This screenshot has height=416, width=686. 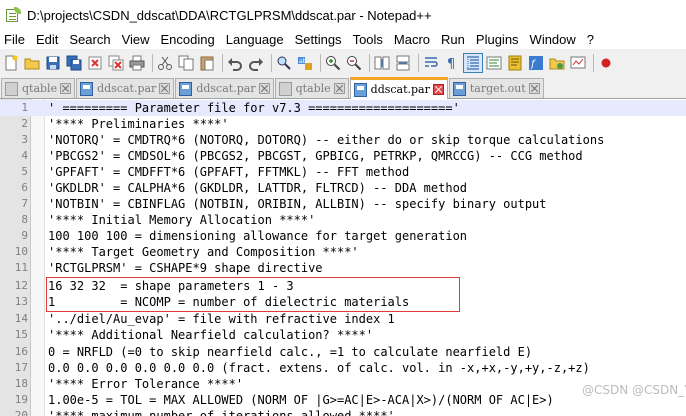 I want to click on print-icon, so click(x=137, y=63).